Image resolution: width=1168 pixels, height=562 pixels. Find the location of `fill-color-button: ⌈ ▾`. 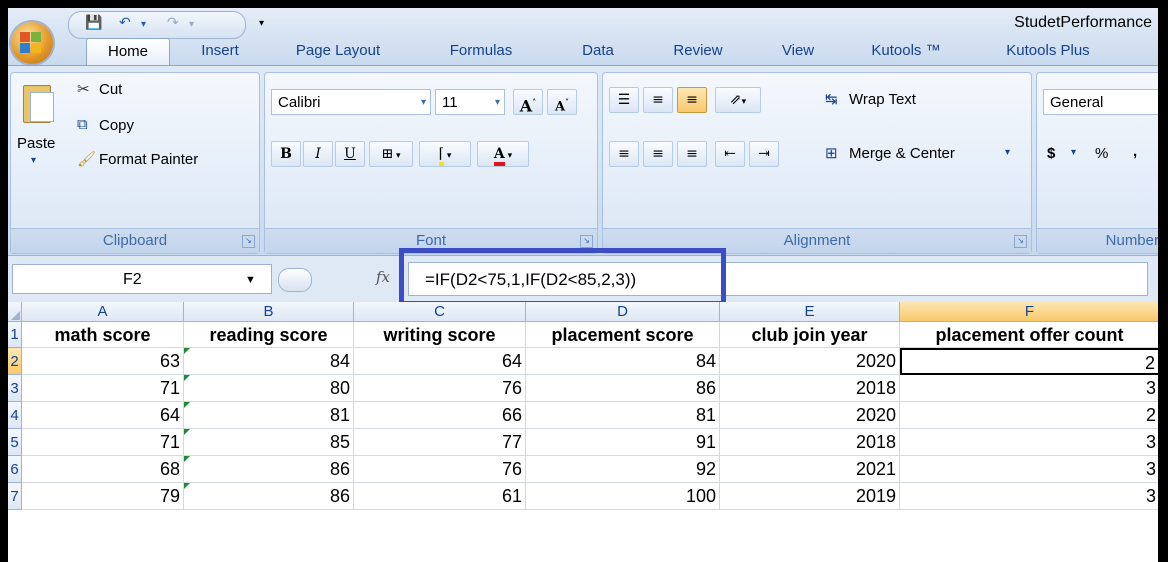

fill-color-button: ⌈ ▾ is located at coordinates (445, 154).